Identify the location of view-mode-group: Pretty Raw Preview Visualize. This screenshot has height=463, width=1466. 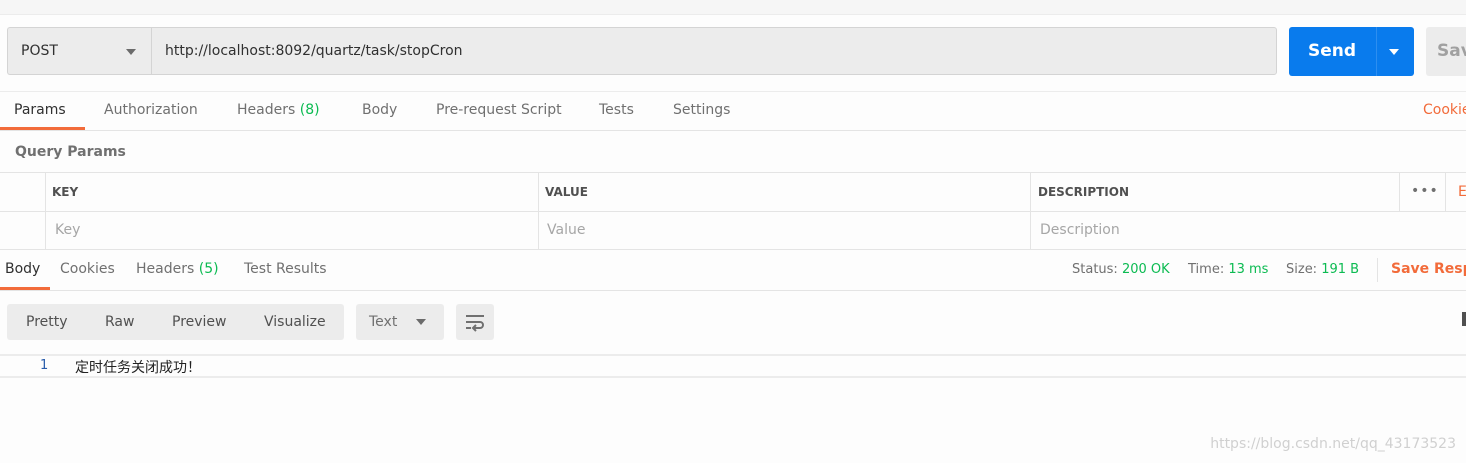
(175, 322).